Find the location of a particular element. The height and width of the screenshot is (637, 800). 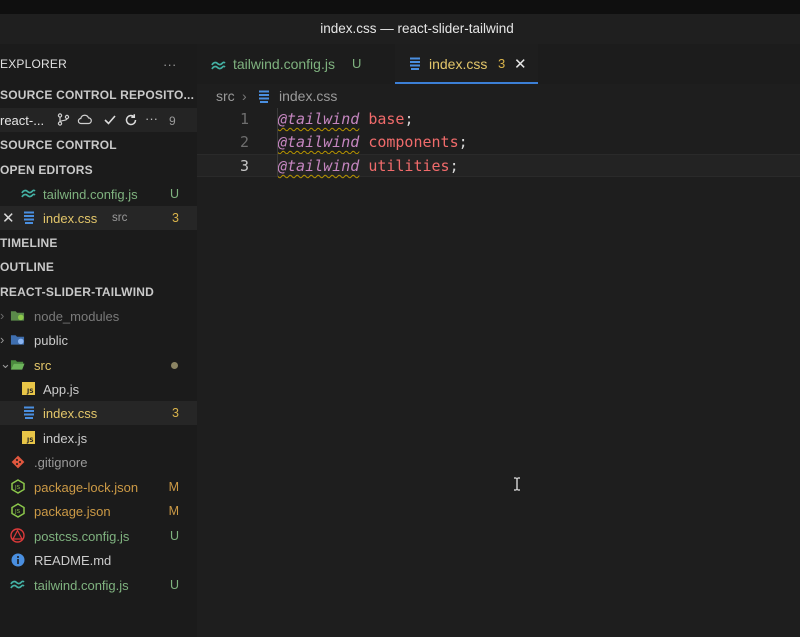

open-editor-tailwind-config: tailwind.config.js U is located at coordinates (98, 194).